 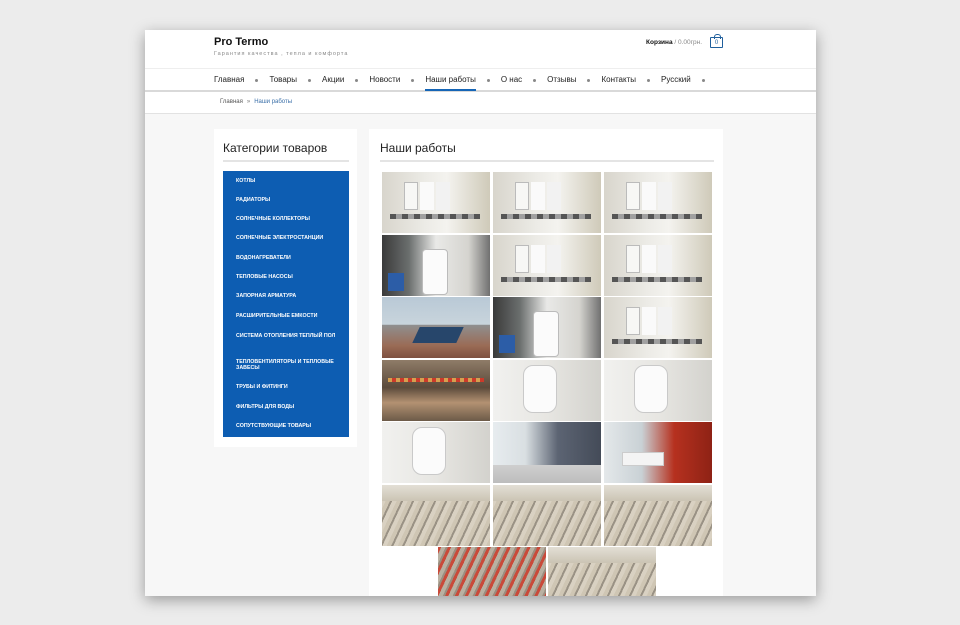 What do you see at coordinates (290, 277) in the screenshot?
I see `category-item: тепловые насосы` at bounding box center [290, 277].